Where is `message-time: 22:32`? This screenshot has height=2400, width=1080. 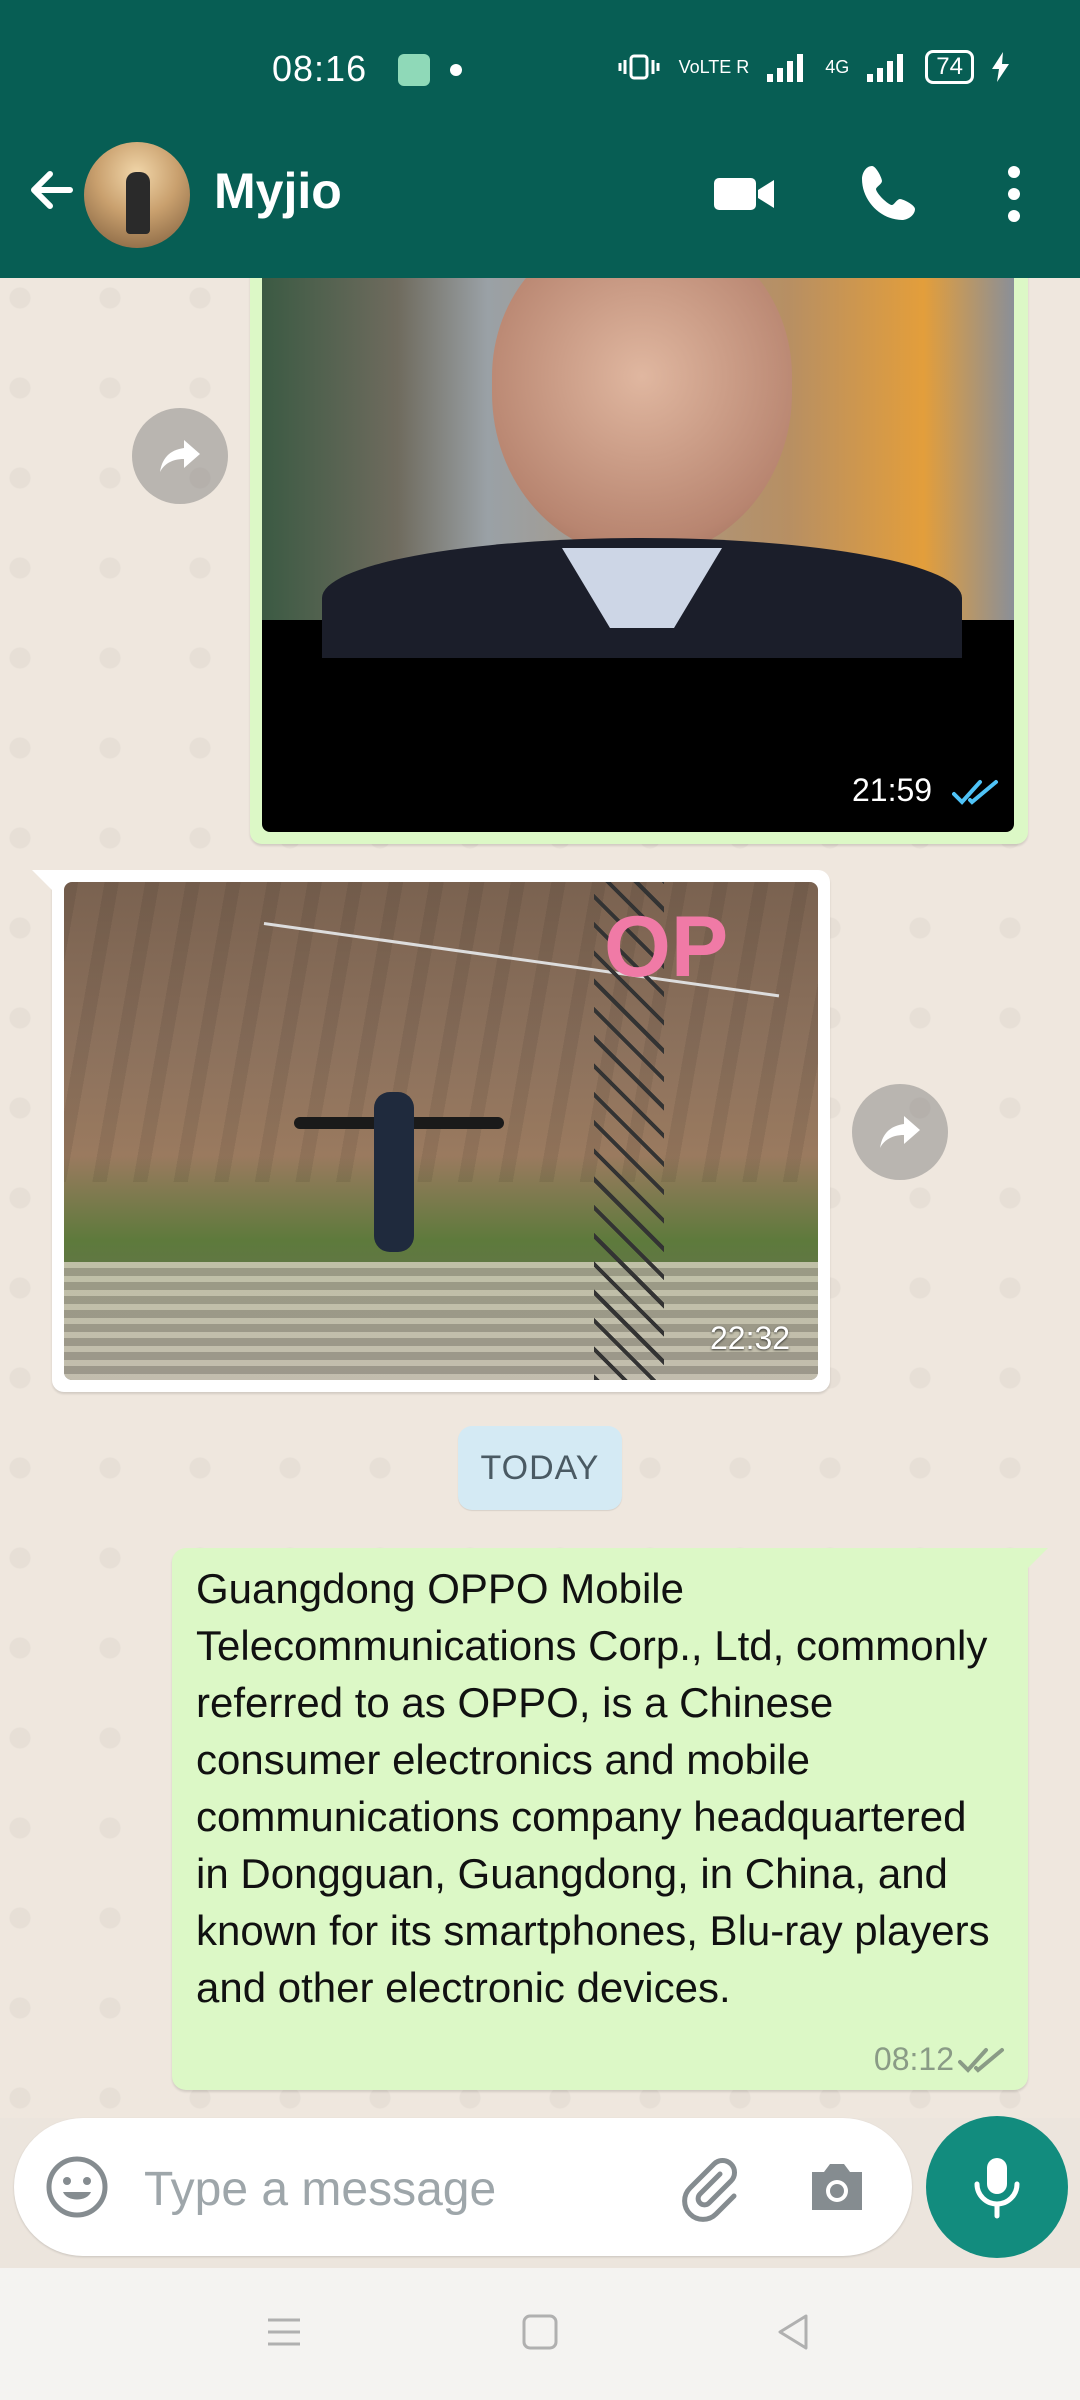
message-time: 22:32 is located at coordinates (750, 1338).